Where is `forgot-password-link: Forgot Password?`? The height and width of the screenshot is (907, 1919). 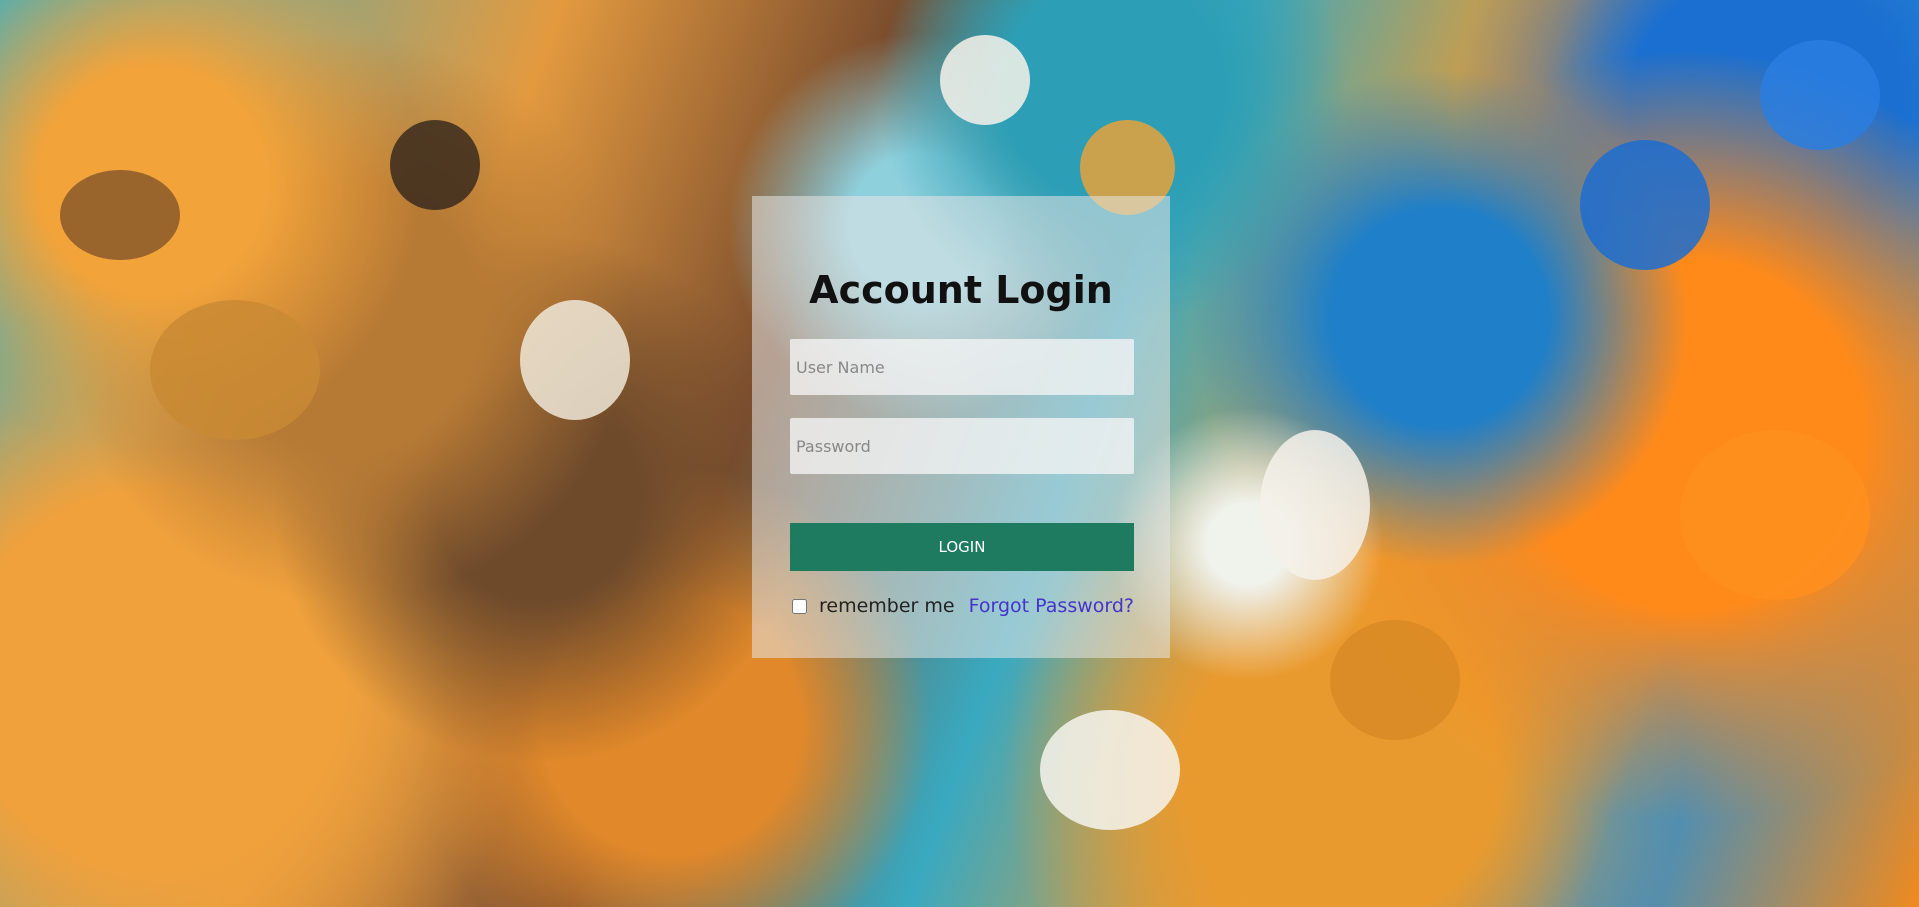
forgot-password-link: Forgot Password? is located at coordinates (1051, 606).